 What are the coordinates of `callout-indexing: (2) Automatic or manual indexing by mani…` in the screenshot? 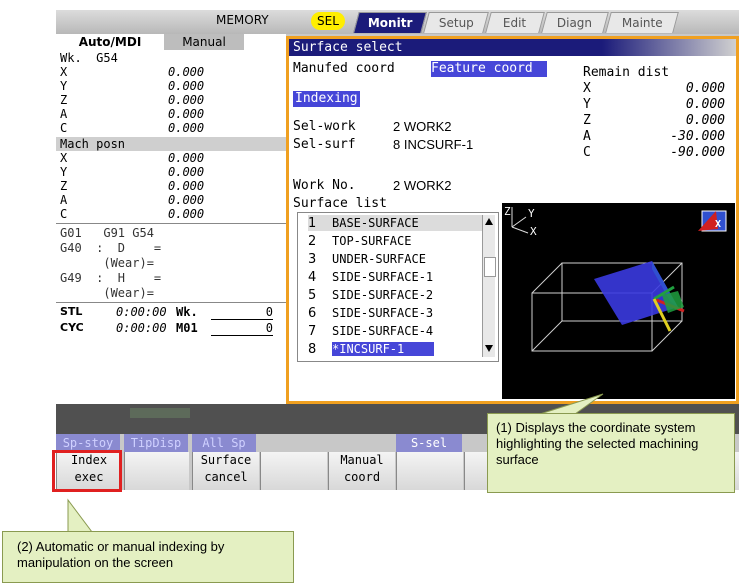 It's located at (148, 557).